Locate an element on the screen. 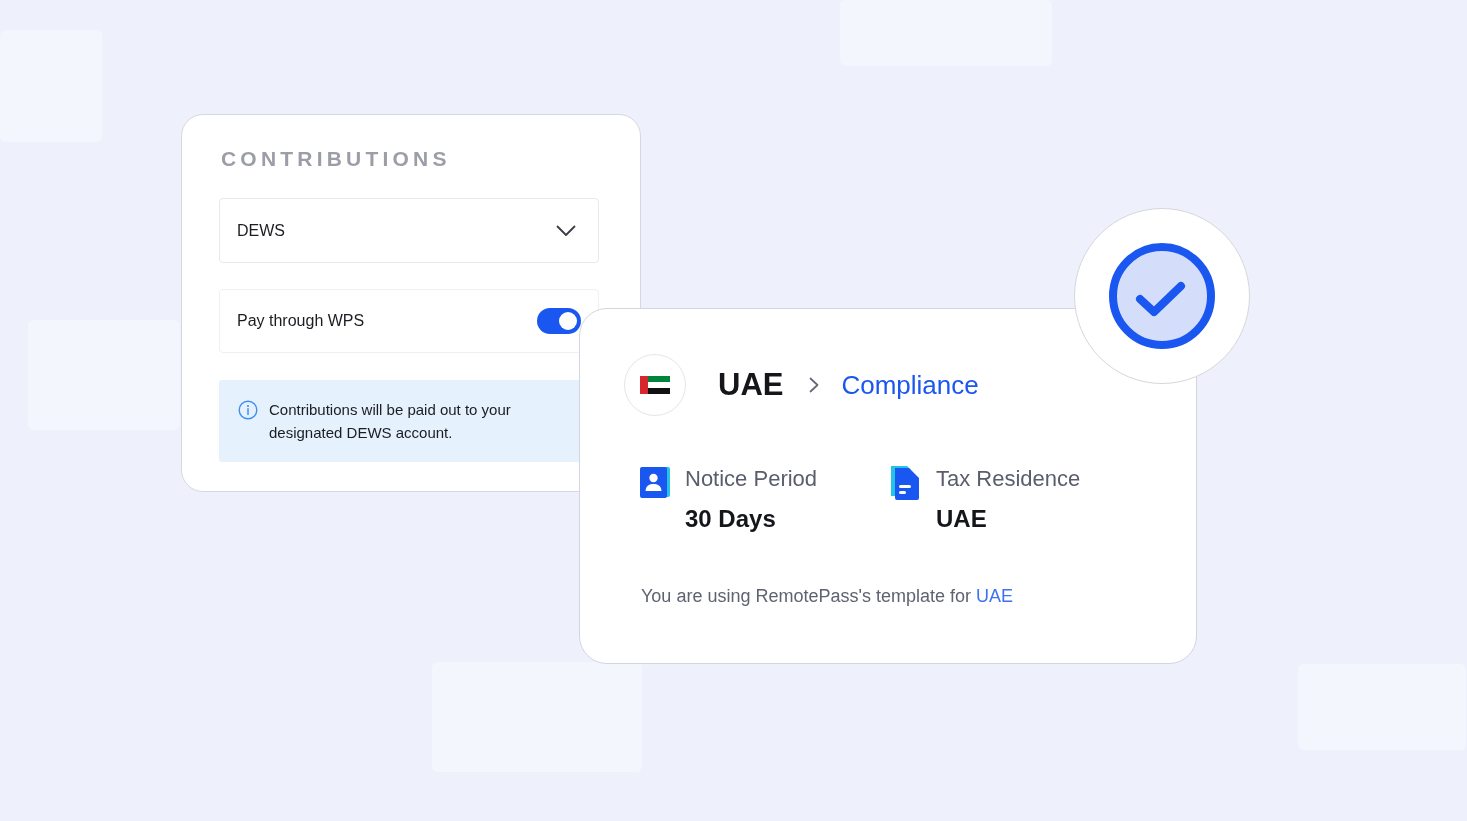 The image size is (1467, 821). template-note: You are using RemotePass's template for UAE is located at coordinates (827, 596).